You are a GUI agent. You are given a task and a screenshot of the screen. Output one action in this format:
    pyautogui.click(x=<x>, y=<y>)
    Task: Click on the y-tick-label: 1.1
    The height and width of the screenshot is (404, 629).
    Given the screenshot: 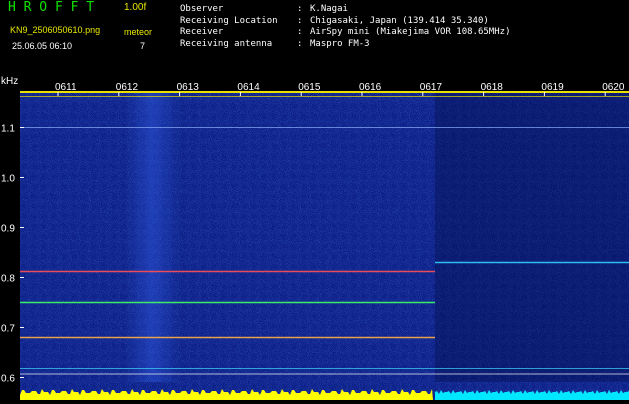 What is the action you would take?
    pyautogui.click(x=8, y=129)
    